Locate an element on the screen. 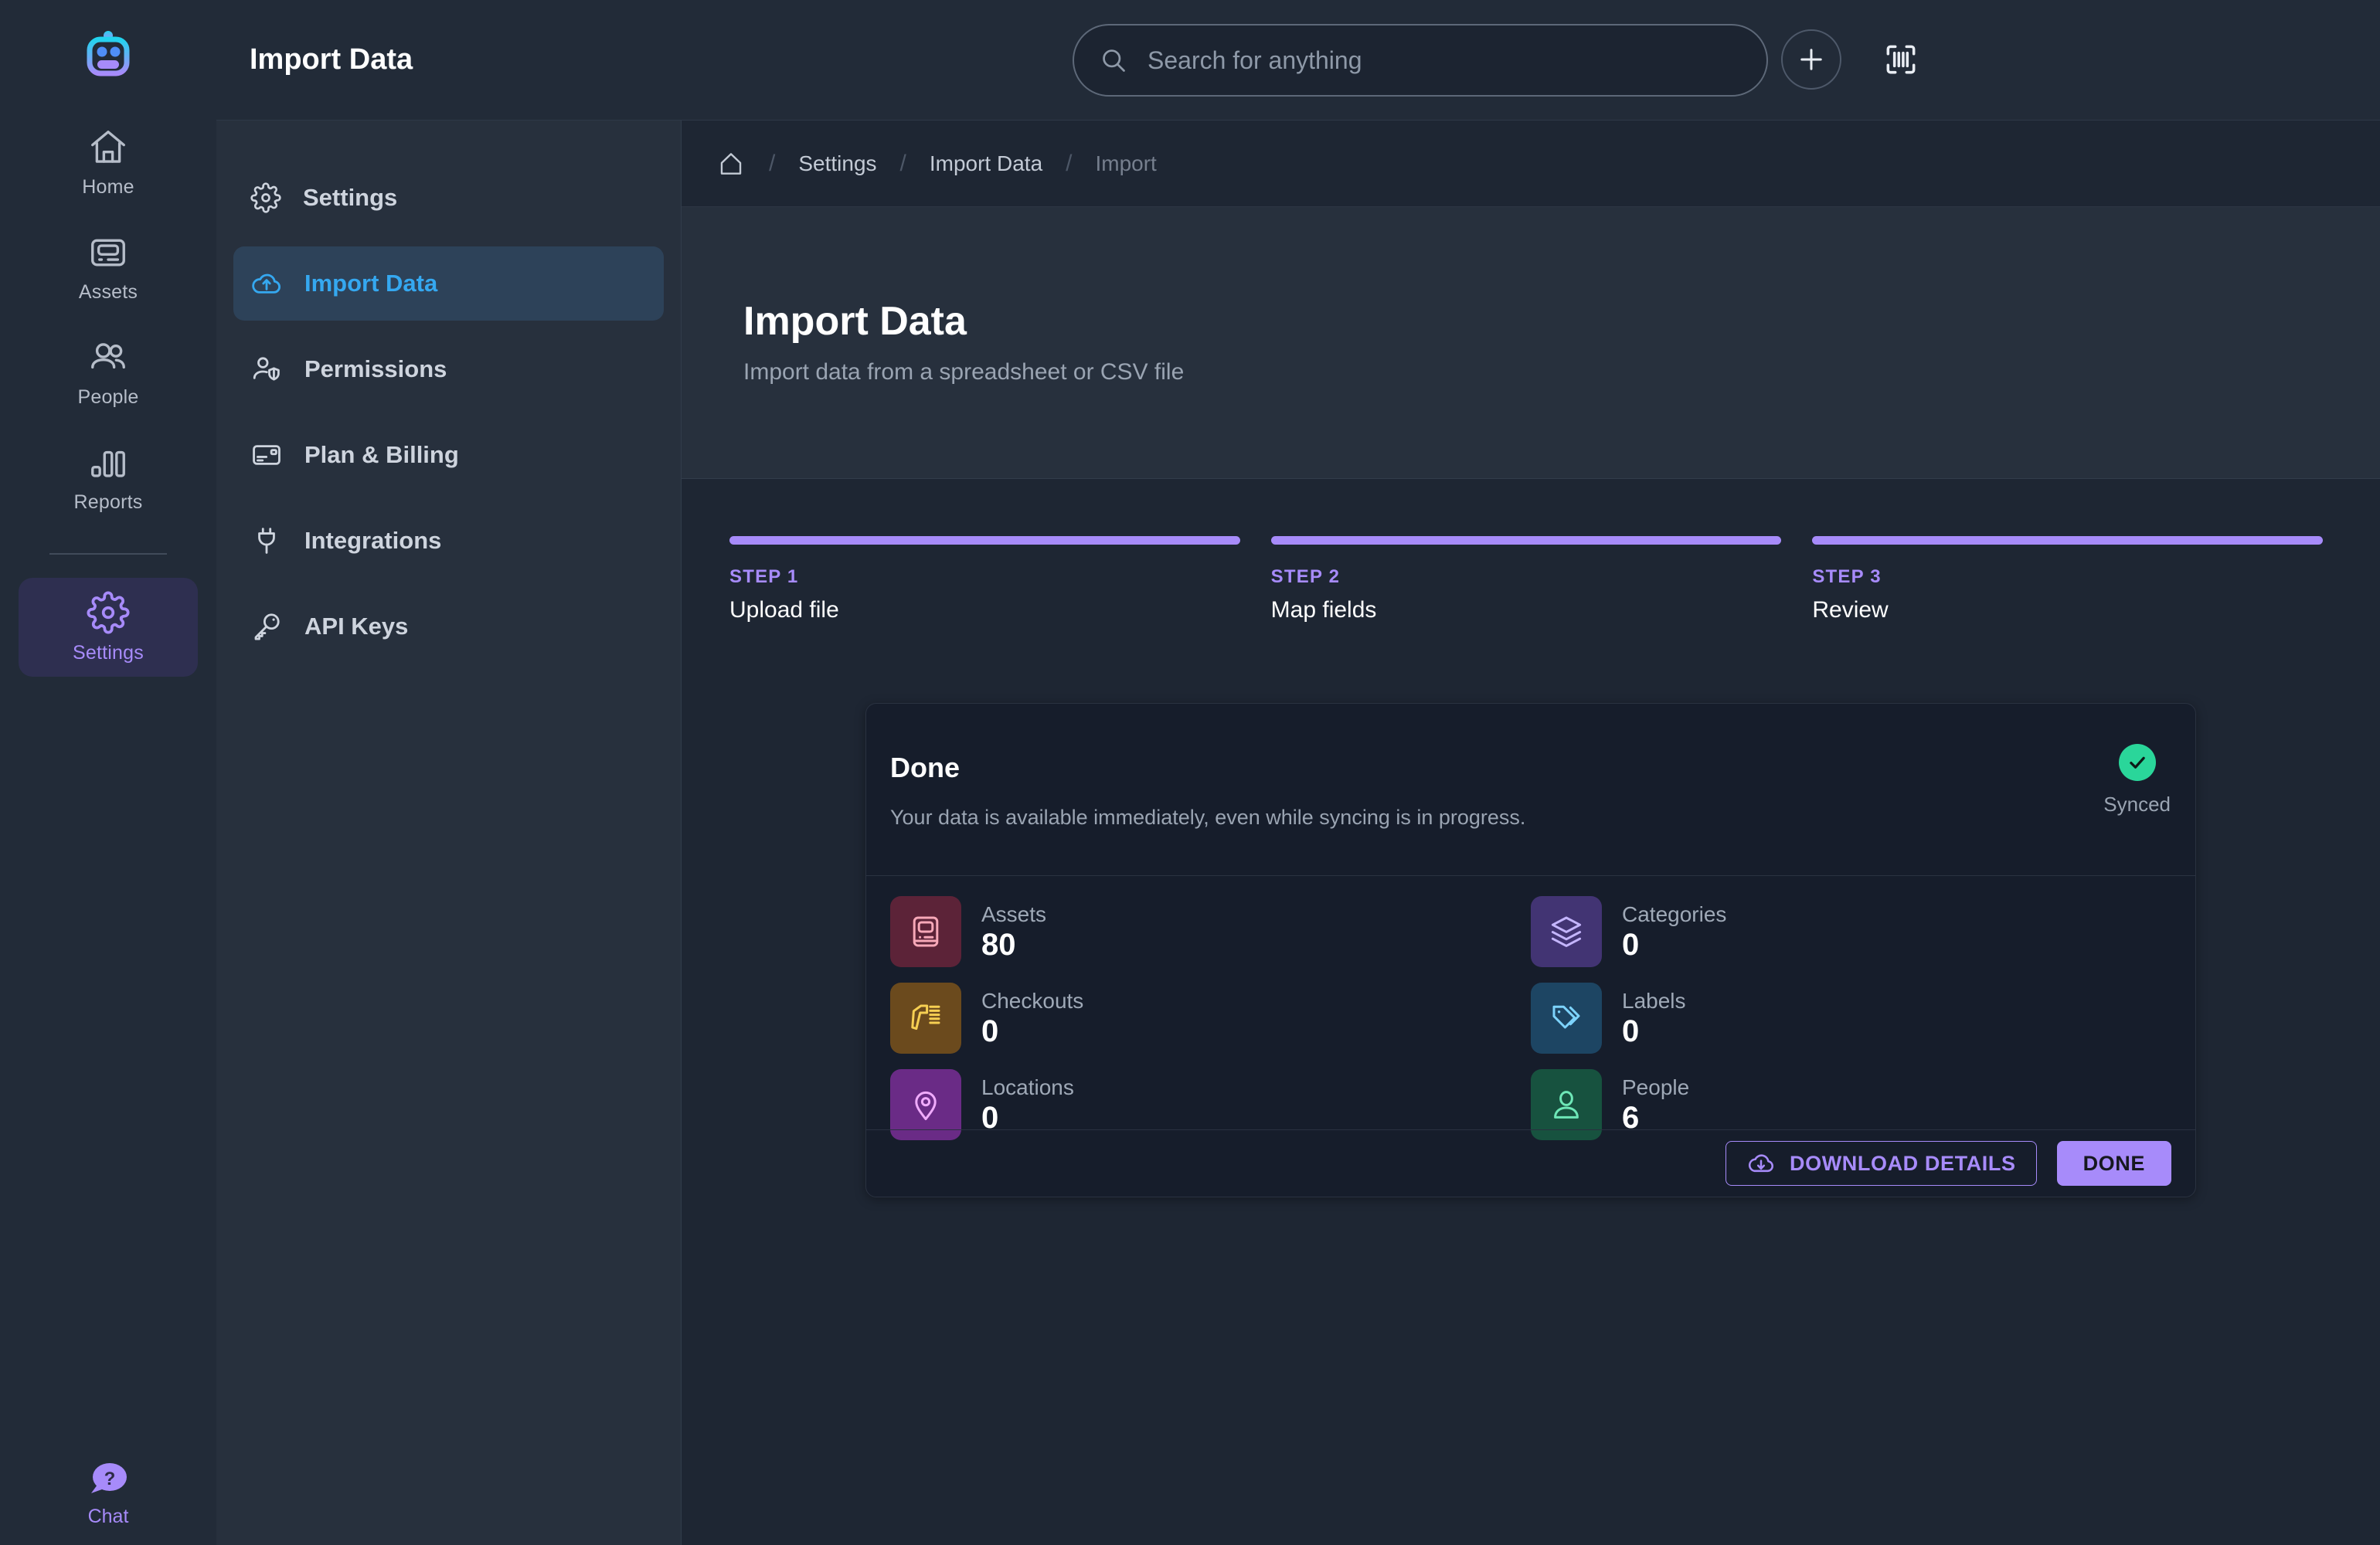 The width and height of the screenshot is (2380, 1545). done-button: DONE is located at coordinates (2113, 1163).